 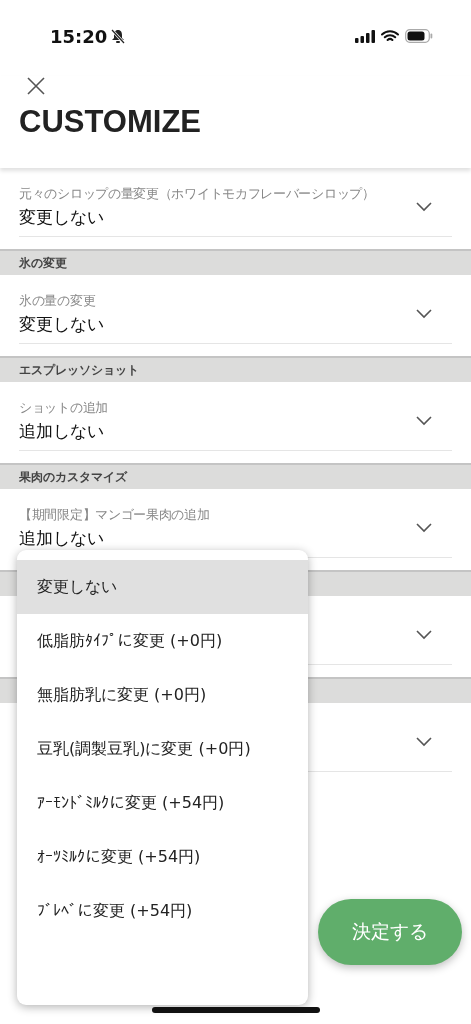 I want to click on menu-option: ﾌﾞﾚﾍﾞに変更 (+54円), so click(x=162, y=911).